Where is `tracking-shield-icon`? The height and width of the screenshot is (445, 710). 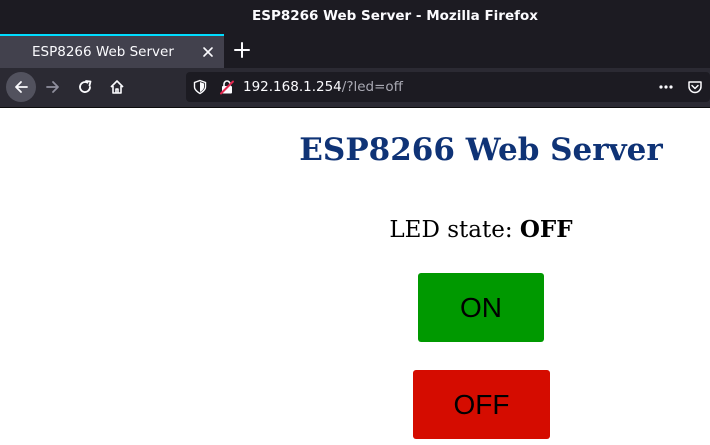 tracking-shield-icon is located at coordinates (200, 87).